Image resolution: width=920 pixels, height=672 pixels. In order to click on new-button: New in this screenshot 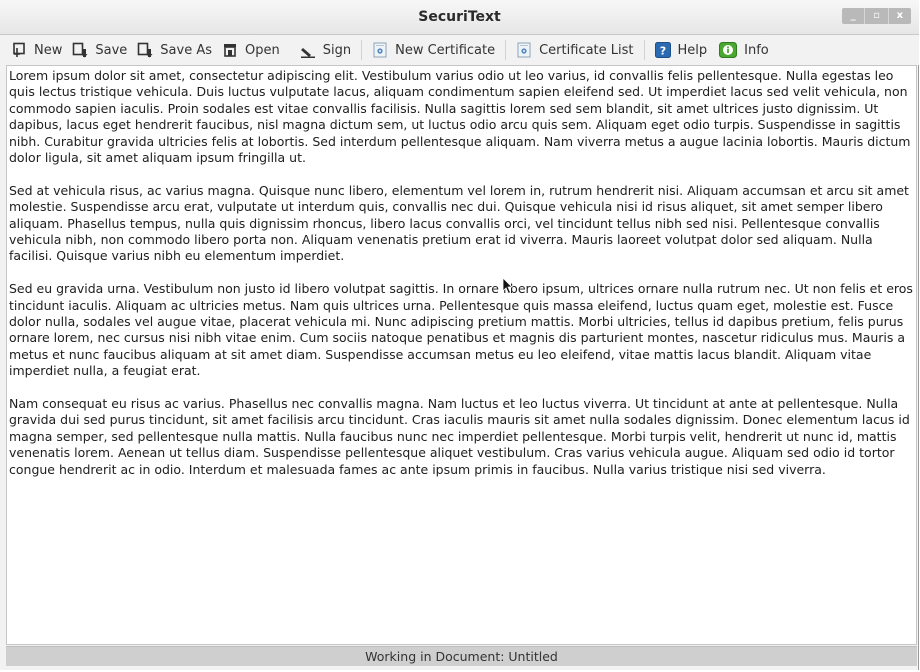, I will do `click(36, 50)`.